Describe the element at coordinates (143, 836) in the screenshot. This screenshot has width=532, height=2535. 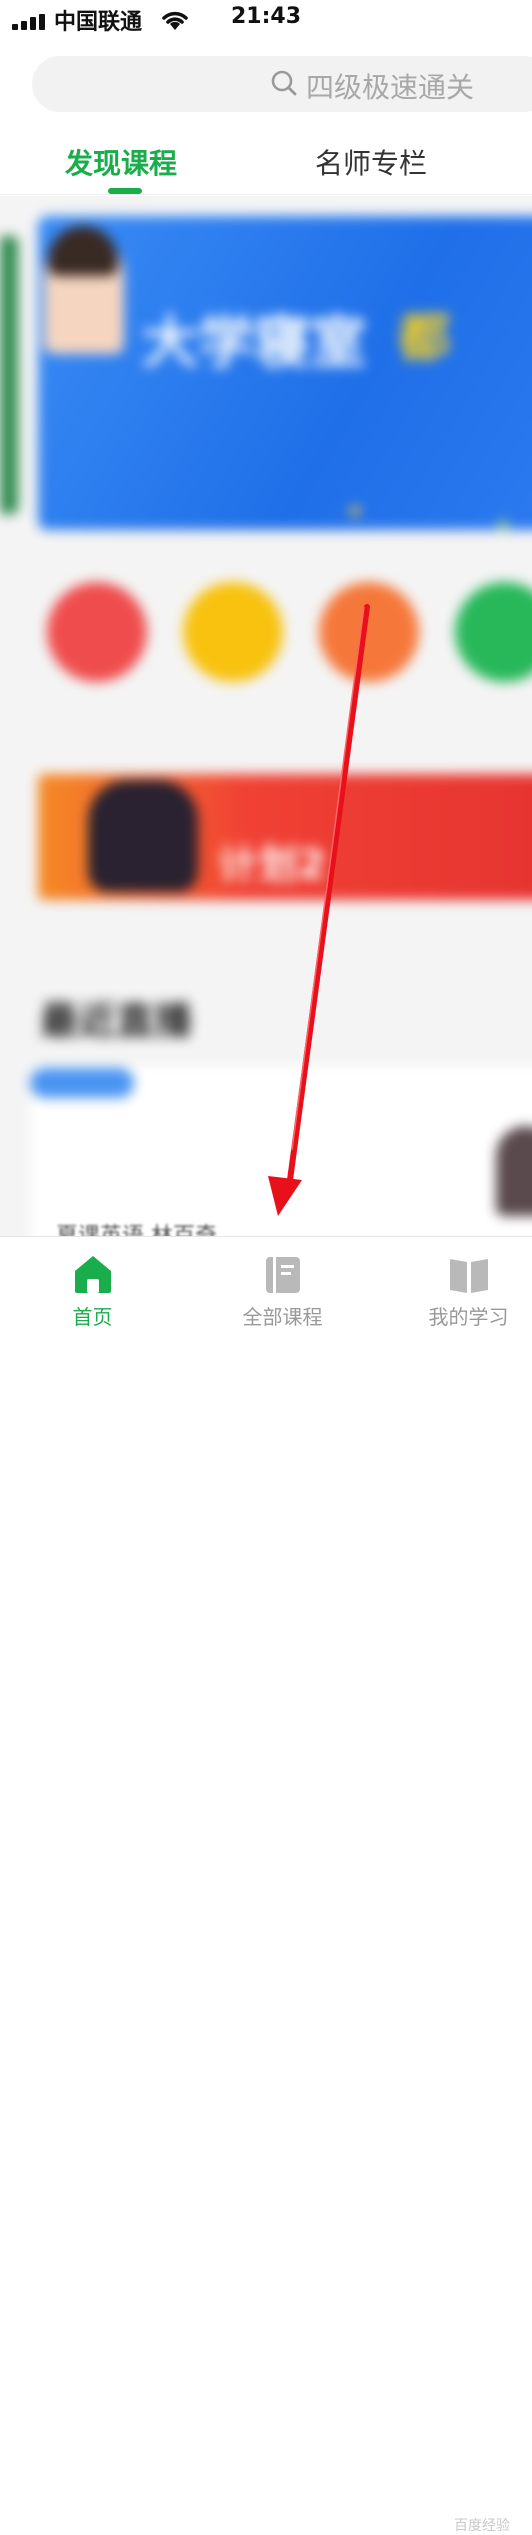
I see `promo-figure` at that location.